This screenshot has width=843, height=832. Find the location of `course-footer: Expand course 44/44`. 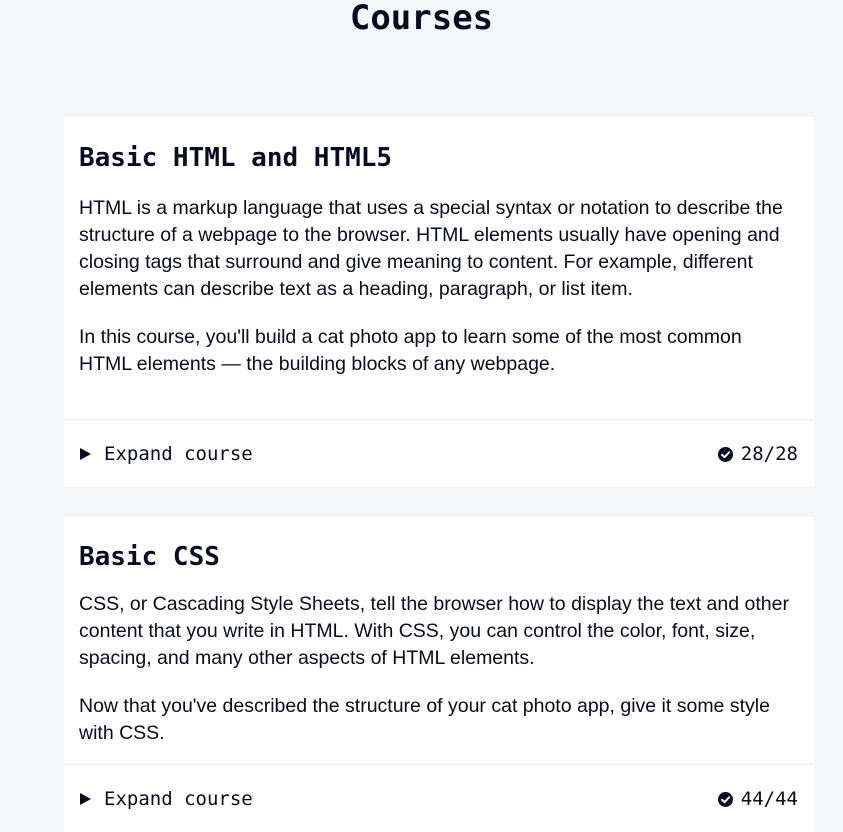

course-footer: Expand course 44/44 is located at coordinates (439, 799).